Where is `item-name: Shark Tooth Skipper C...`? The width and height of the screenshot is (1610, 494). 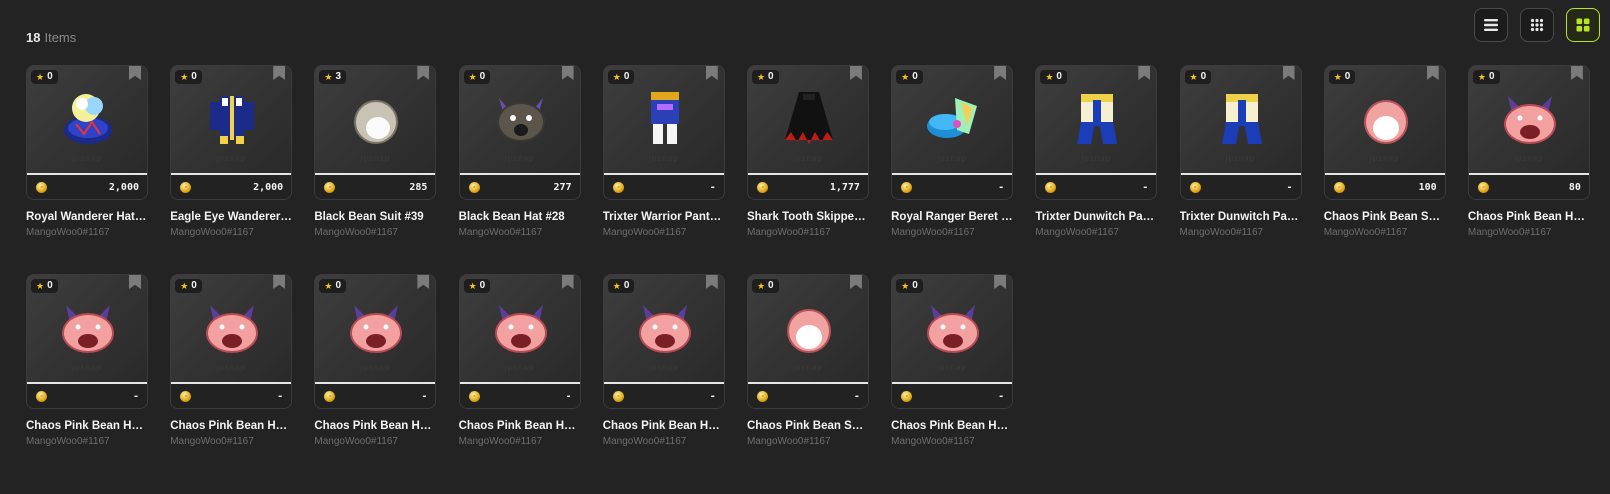
item-name: Shark Tooth Skipper C... is located at coordinates (808, 217).